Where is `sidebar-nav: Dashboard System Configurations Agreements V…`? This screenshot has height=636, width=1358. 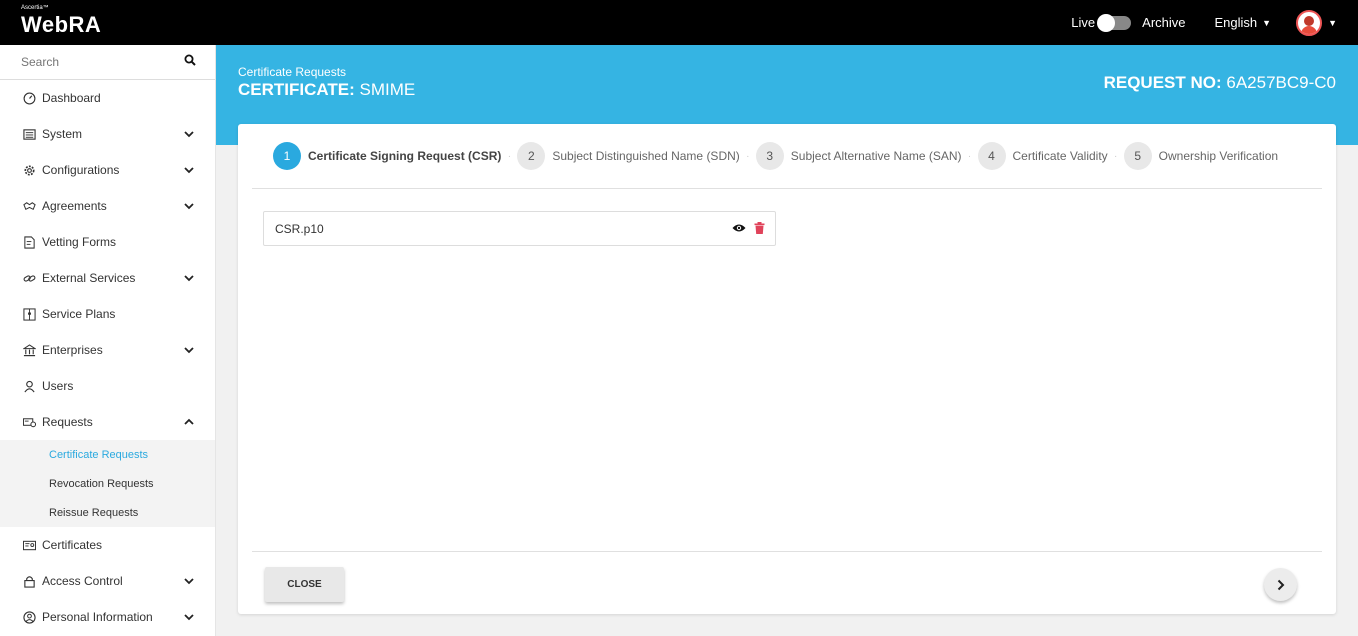 sidebar-nav: Dashboard System Configurations Agreements V… is located at coordinates (107, 357).